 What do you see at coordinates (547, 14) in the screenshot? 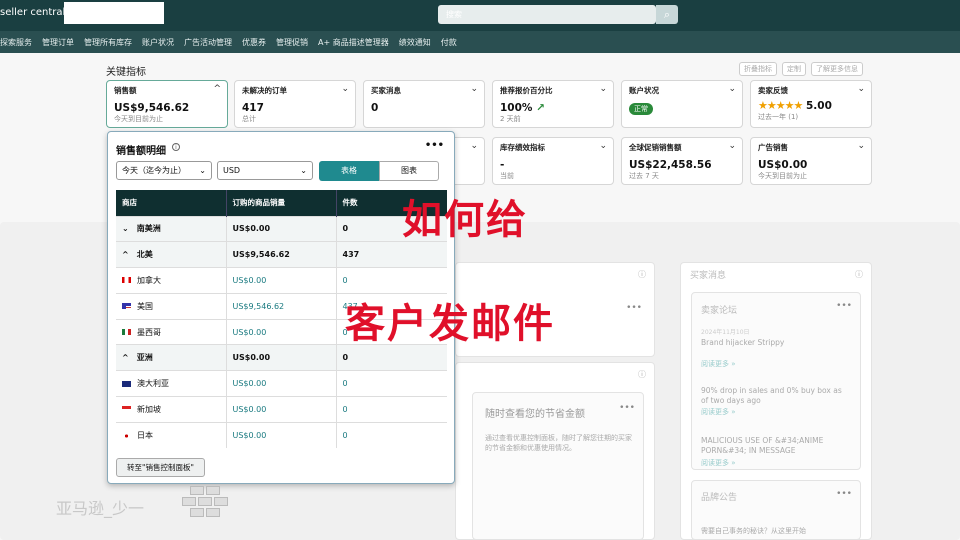
I see `search-input: 搜索` at bounding box center [547, 14].